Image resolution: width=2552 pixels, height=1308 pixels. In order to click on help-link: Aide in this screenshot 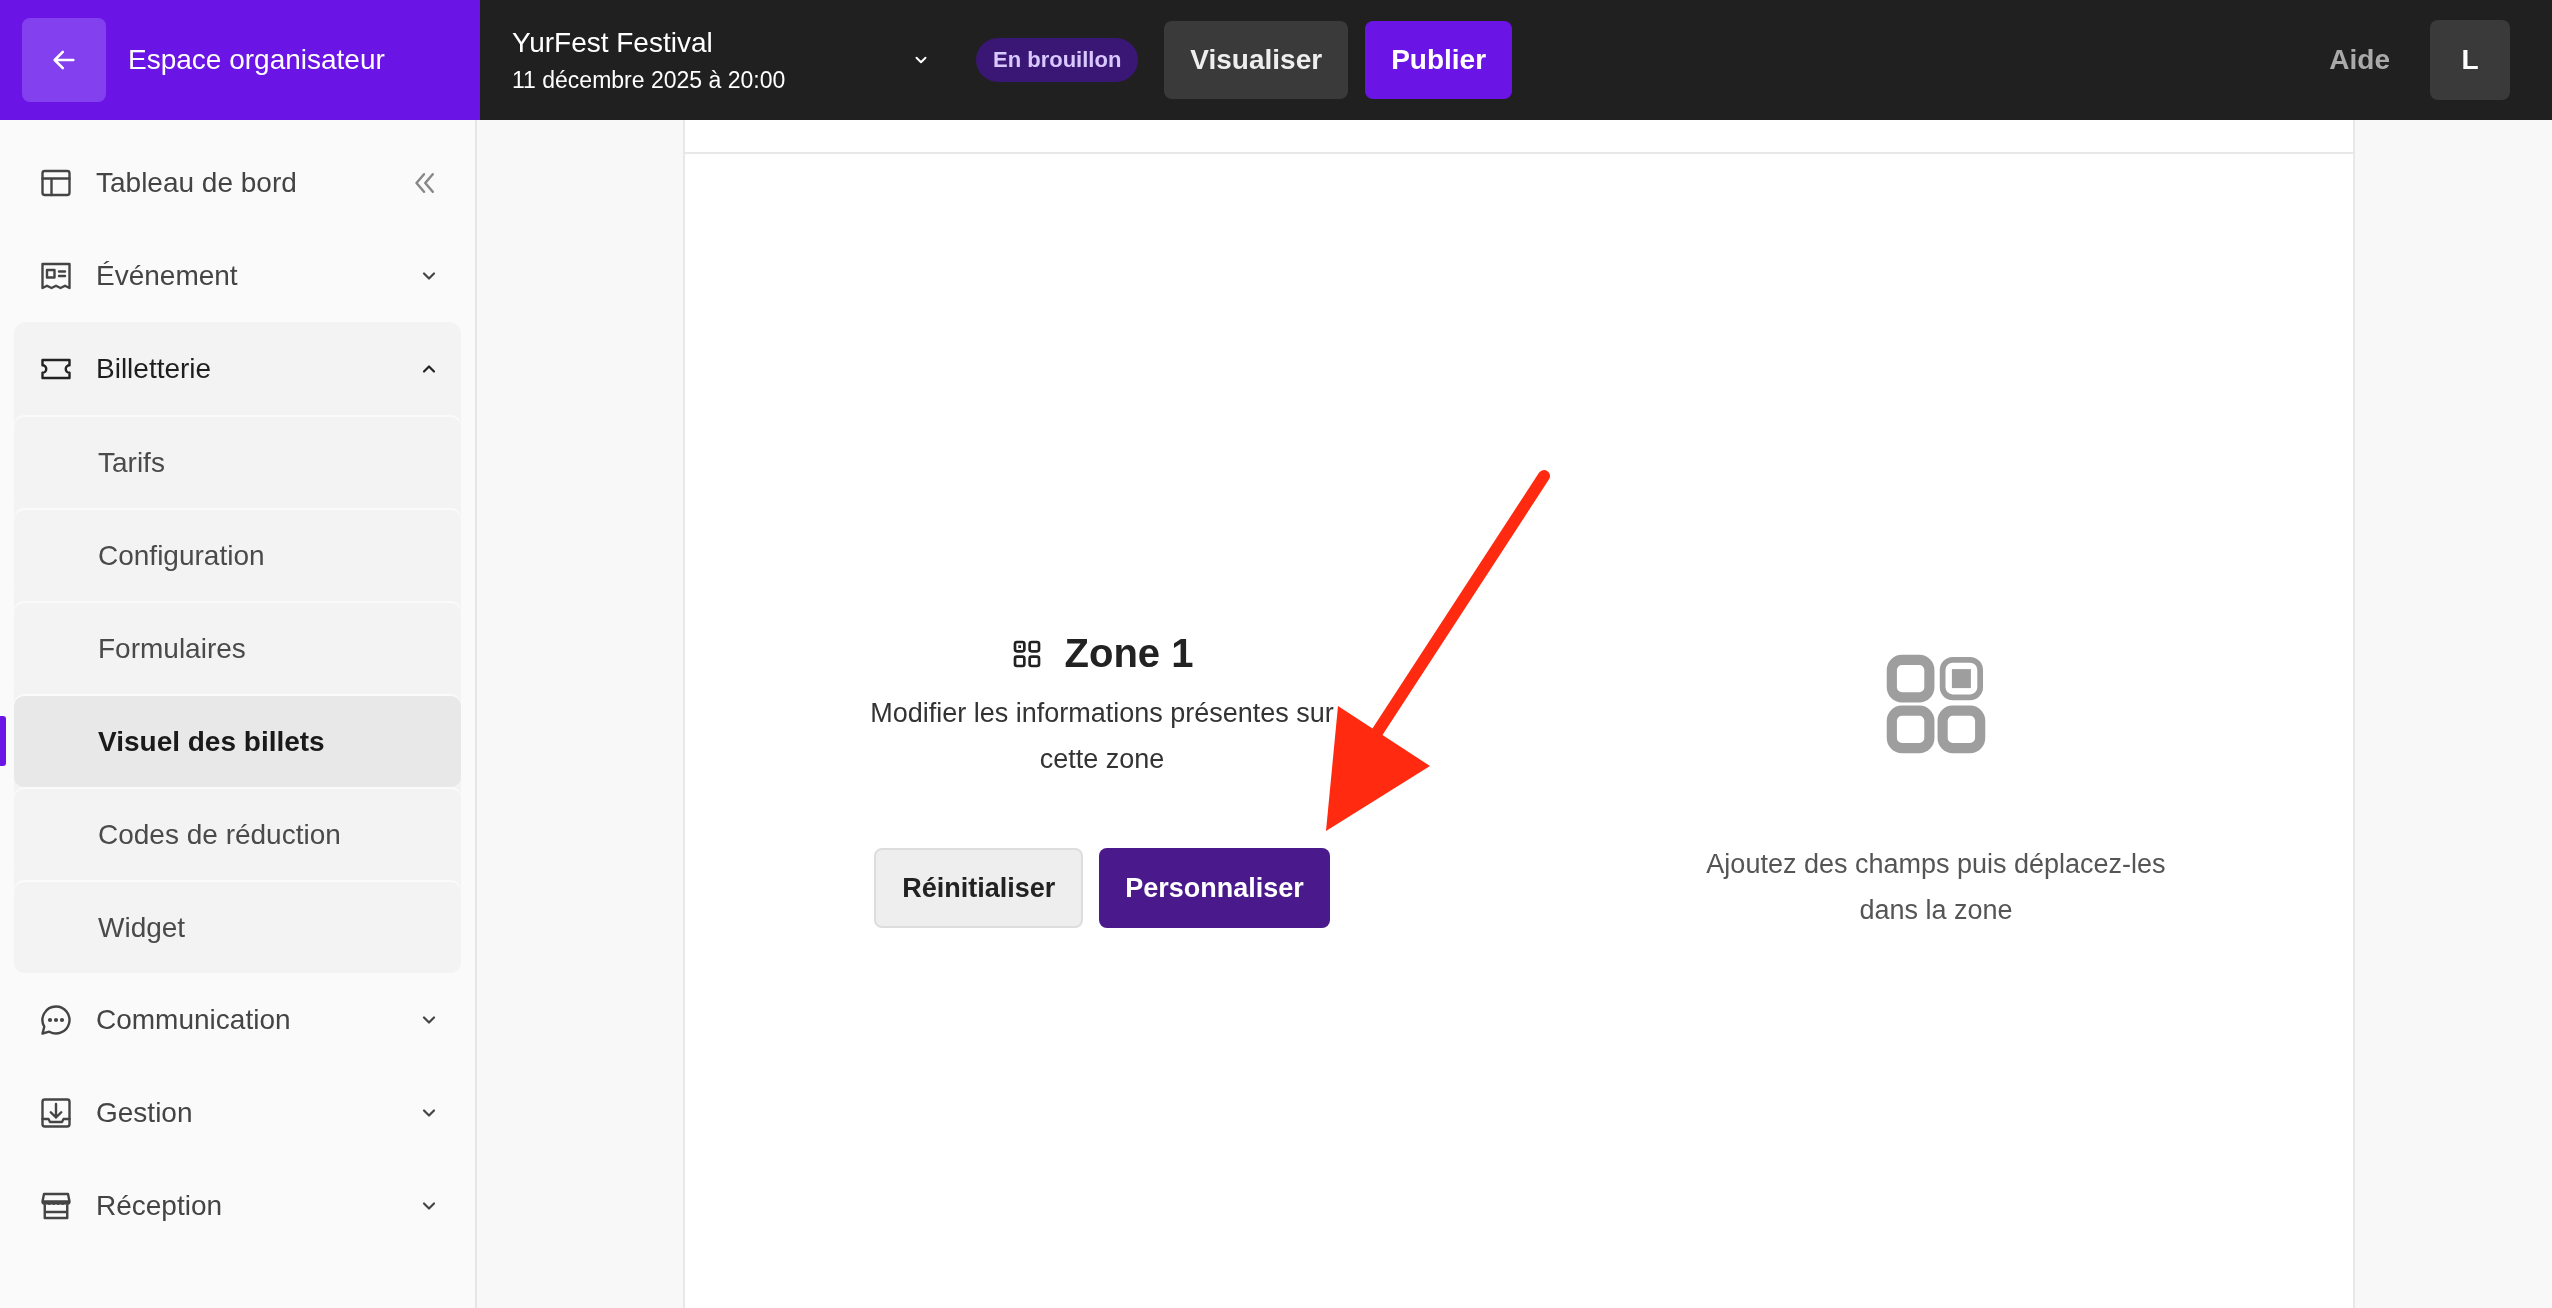, I will do `click(2359, 60)`.